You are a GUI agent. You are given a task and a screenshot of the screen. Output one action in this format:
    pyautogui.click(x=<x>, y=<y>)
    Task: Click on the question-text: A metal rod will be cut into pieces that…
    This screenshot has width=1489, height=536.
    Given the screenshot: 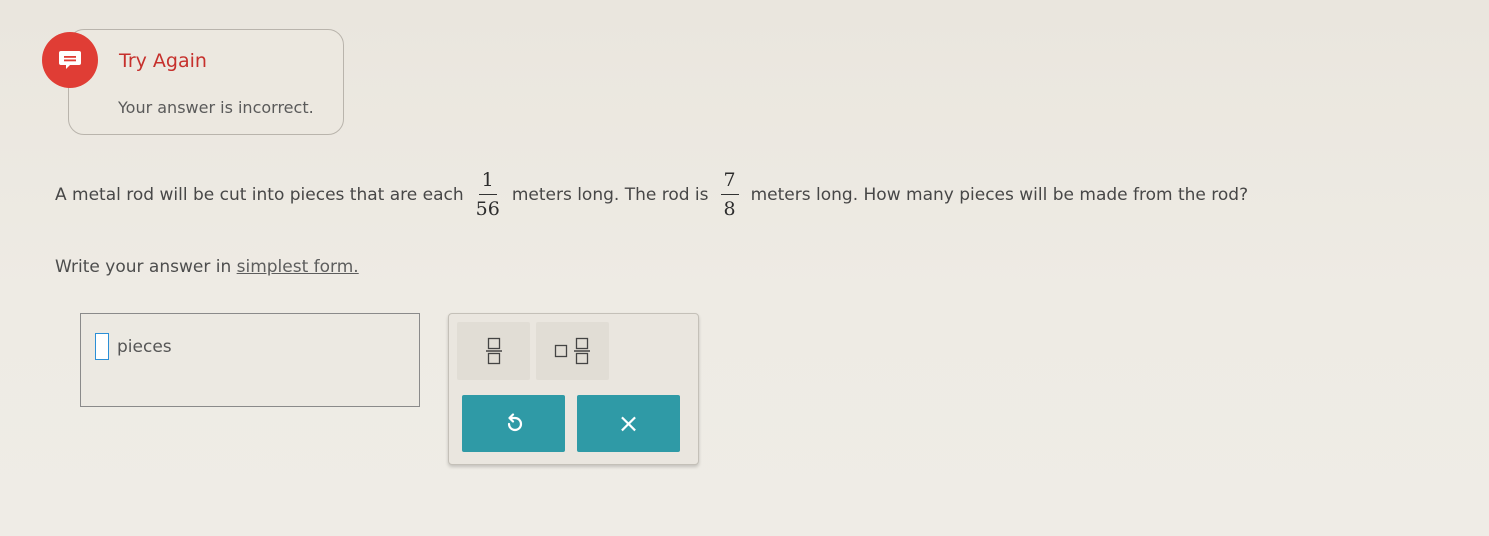 What is the action you would take?
    pyautogui.click(x=651, y=194)
    